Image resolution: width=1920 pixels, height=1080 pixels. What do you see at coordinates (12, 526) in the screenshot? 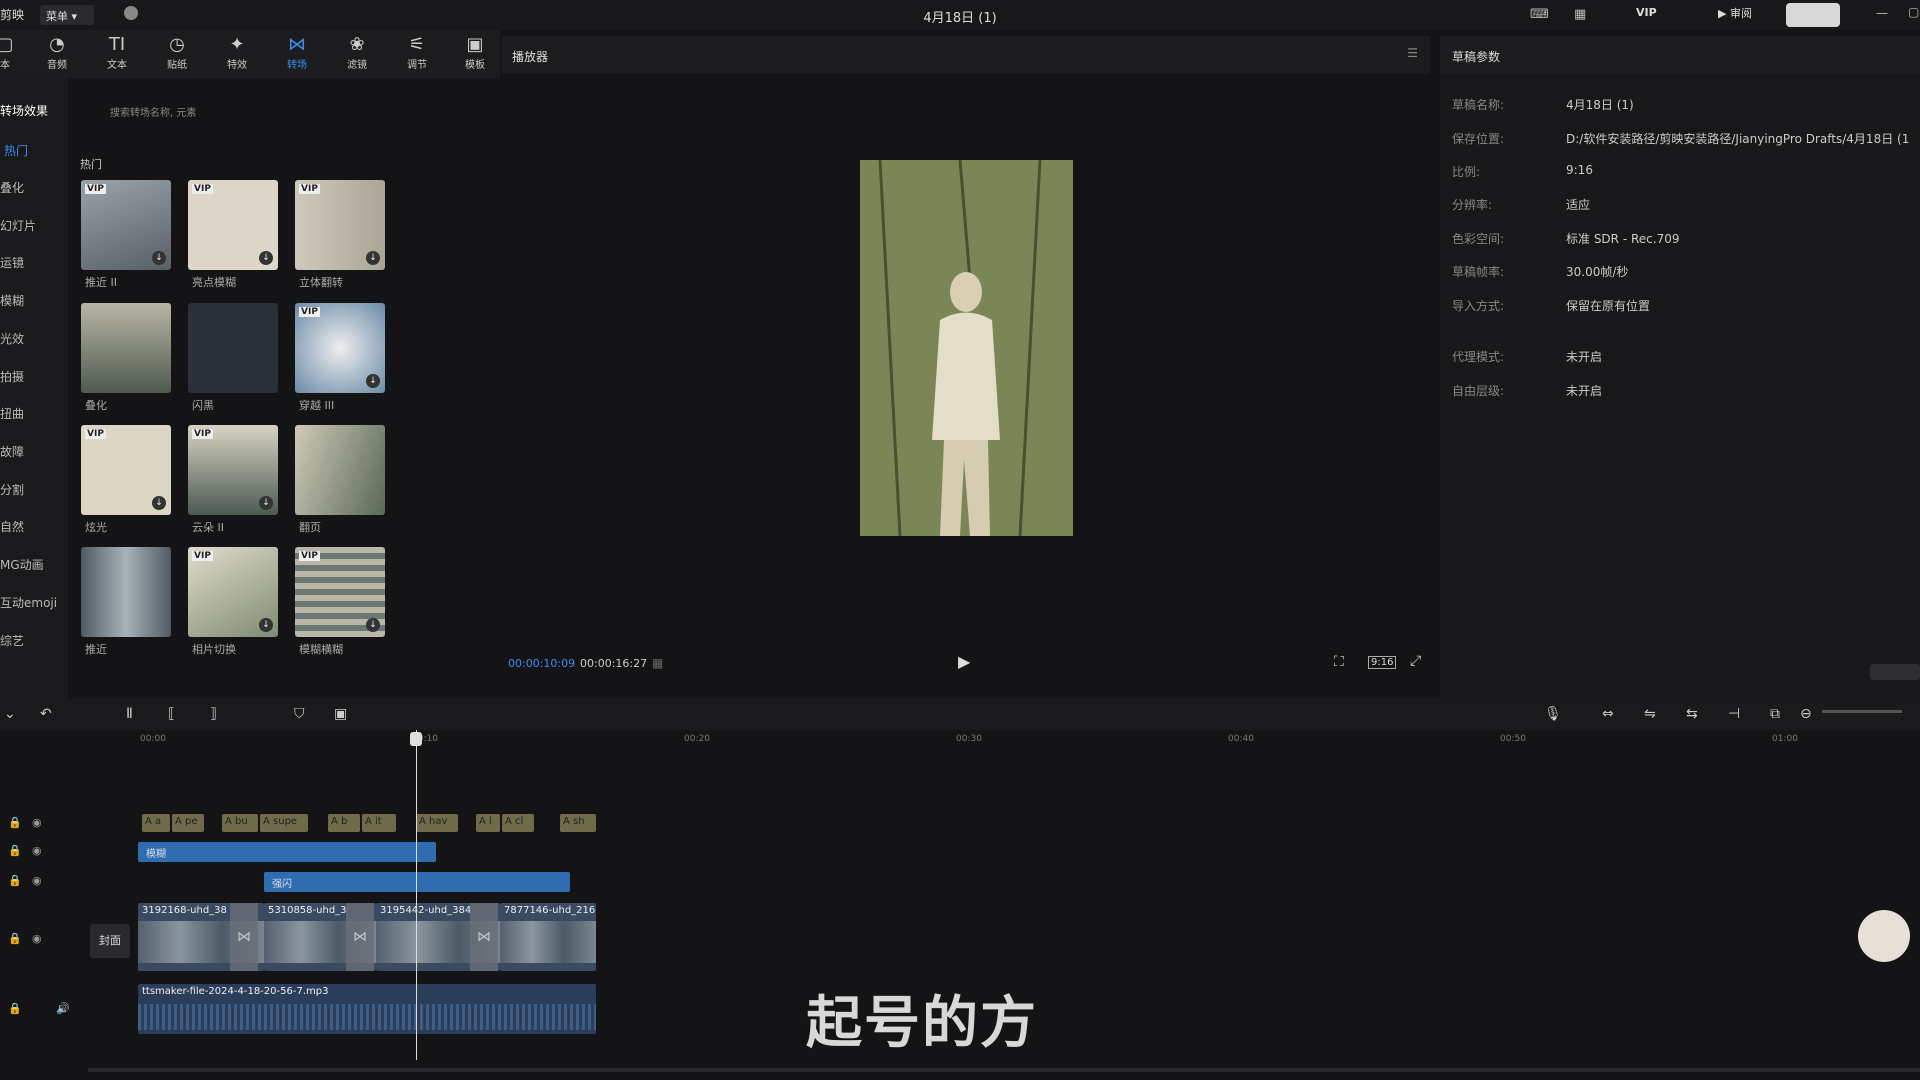
I see `sidebar-item-nature: 自然` at bounding box center [12, 526].